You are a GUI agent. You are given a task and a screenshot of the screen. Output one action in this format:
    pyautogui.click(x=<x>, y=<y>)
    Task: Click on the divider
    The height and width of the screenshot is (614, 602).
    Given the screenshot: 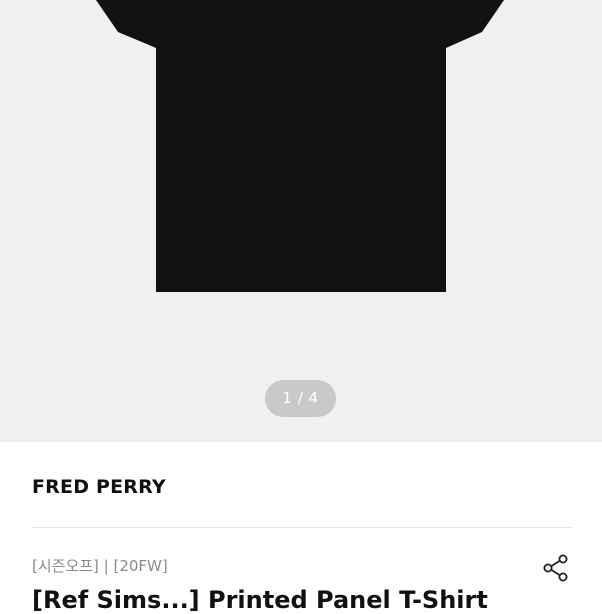 What is the action you would take?
    pyautogui.click(x=302, y=527)
    